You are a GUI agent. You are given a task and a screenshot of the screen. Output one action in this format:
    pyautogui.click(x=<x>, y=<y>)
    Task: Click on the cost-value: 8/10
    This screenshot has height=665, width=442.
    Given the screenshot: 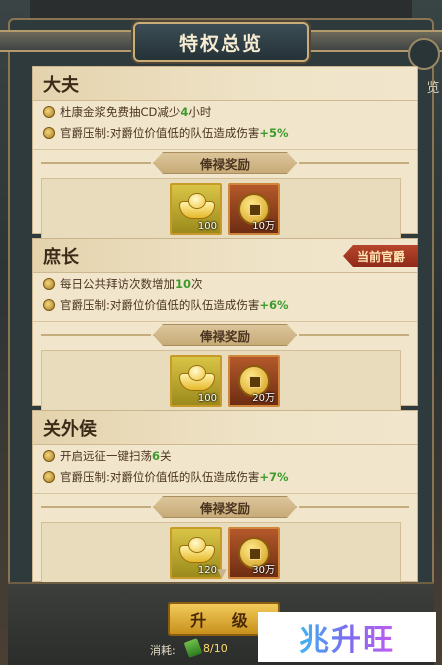 What is the action you would take?
    pyautogui.click(x=215, y=648)
    